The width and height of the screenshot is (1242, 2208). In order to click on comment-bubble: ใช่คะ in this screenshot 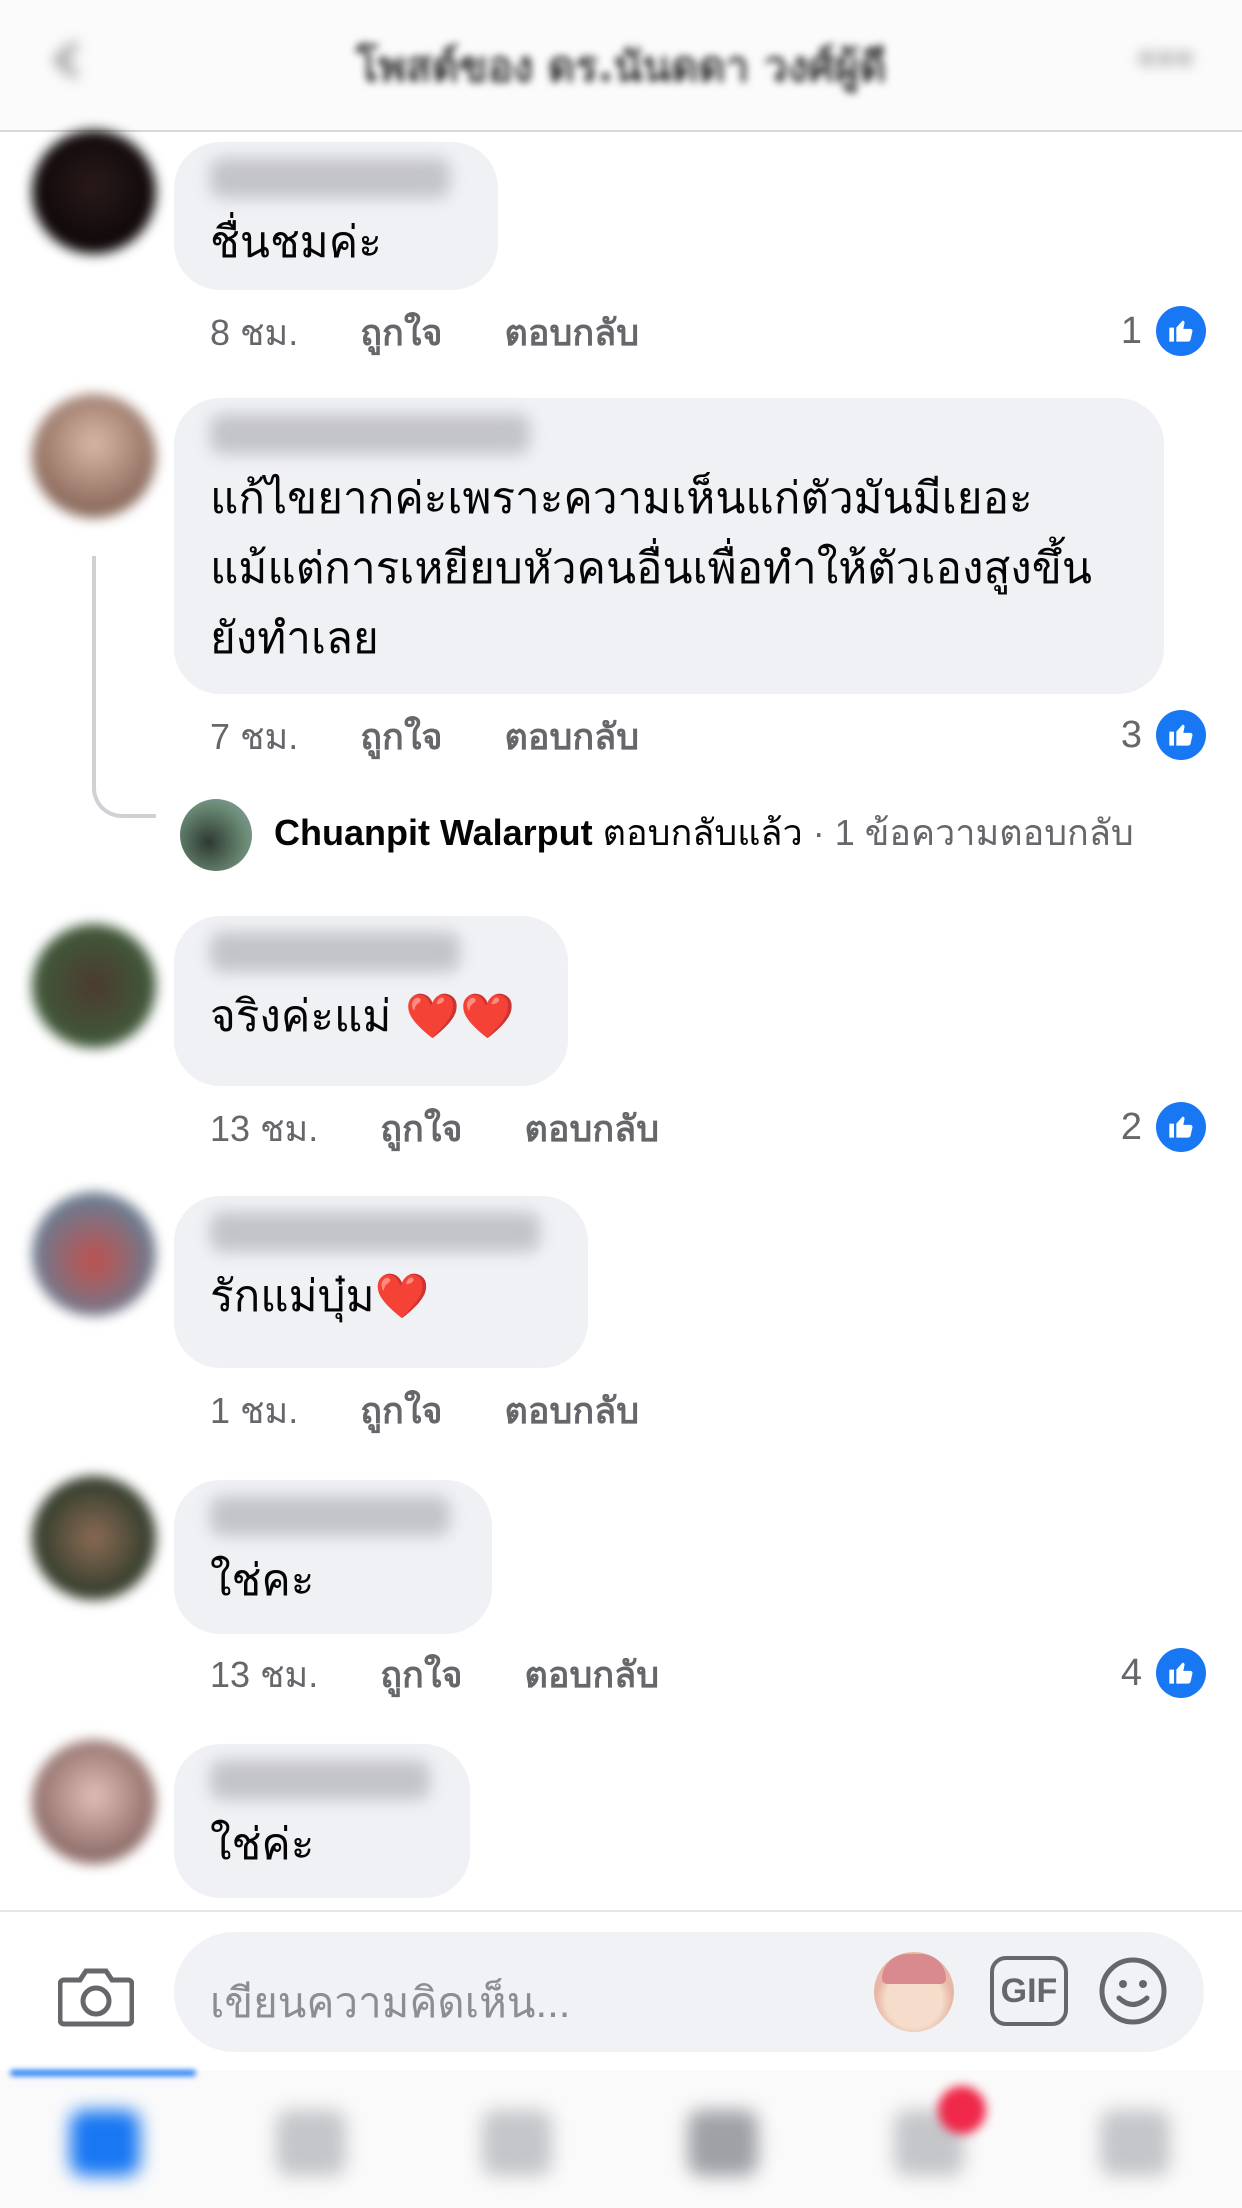, I will do `click(333, 1557)`.